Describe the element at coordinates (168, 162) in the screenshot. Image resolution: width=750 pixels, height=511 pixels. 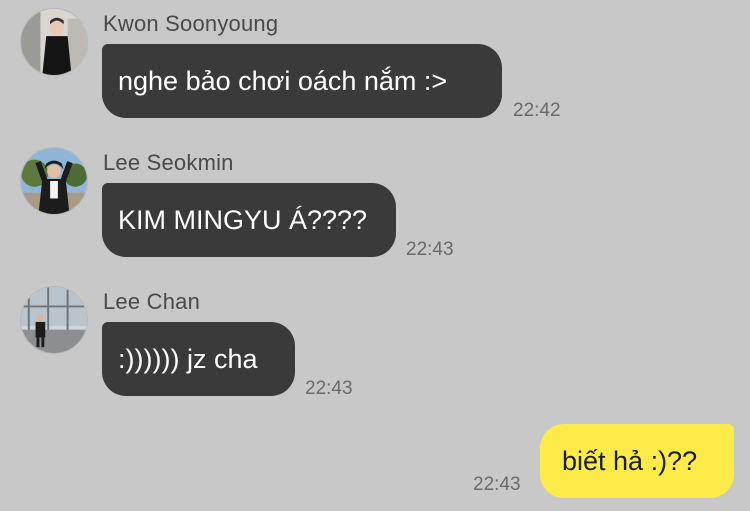
I see `sender-name: Lee Seokmin` at that location.